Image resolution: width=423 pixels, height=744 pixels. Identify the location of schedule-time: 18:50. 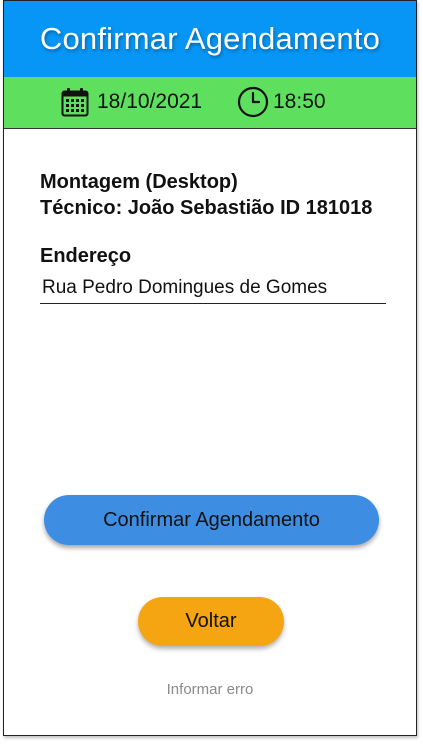
(281, 102).